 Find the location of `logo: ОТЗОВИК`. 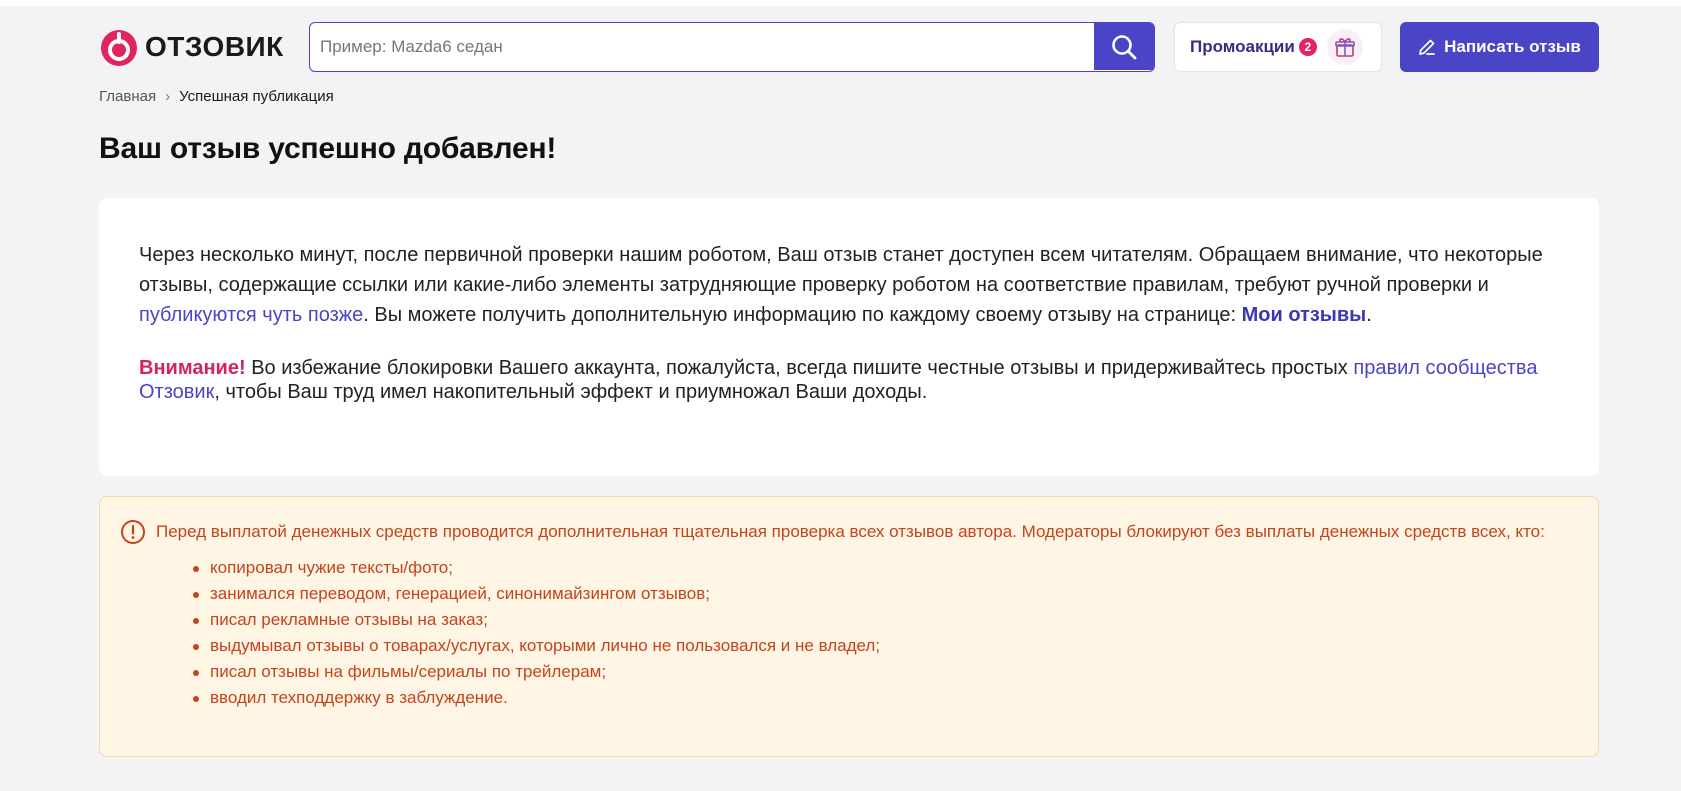

logo: ОТЗОВИК is located at coordinates (191, 47).